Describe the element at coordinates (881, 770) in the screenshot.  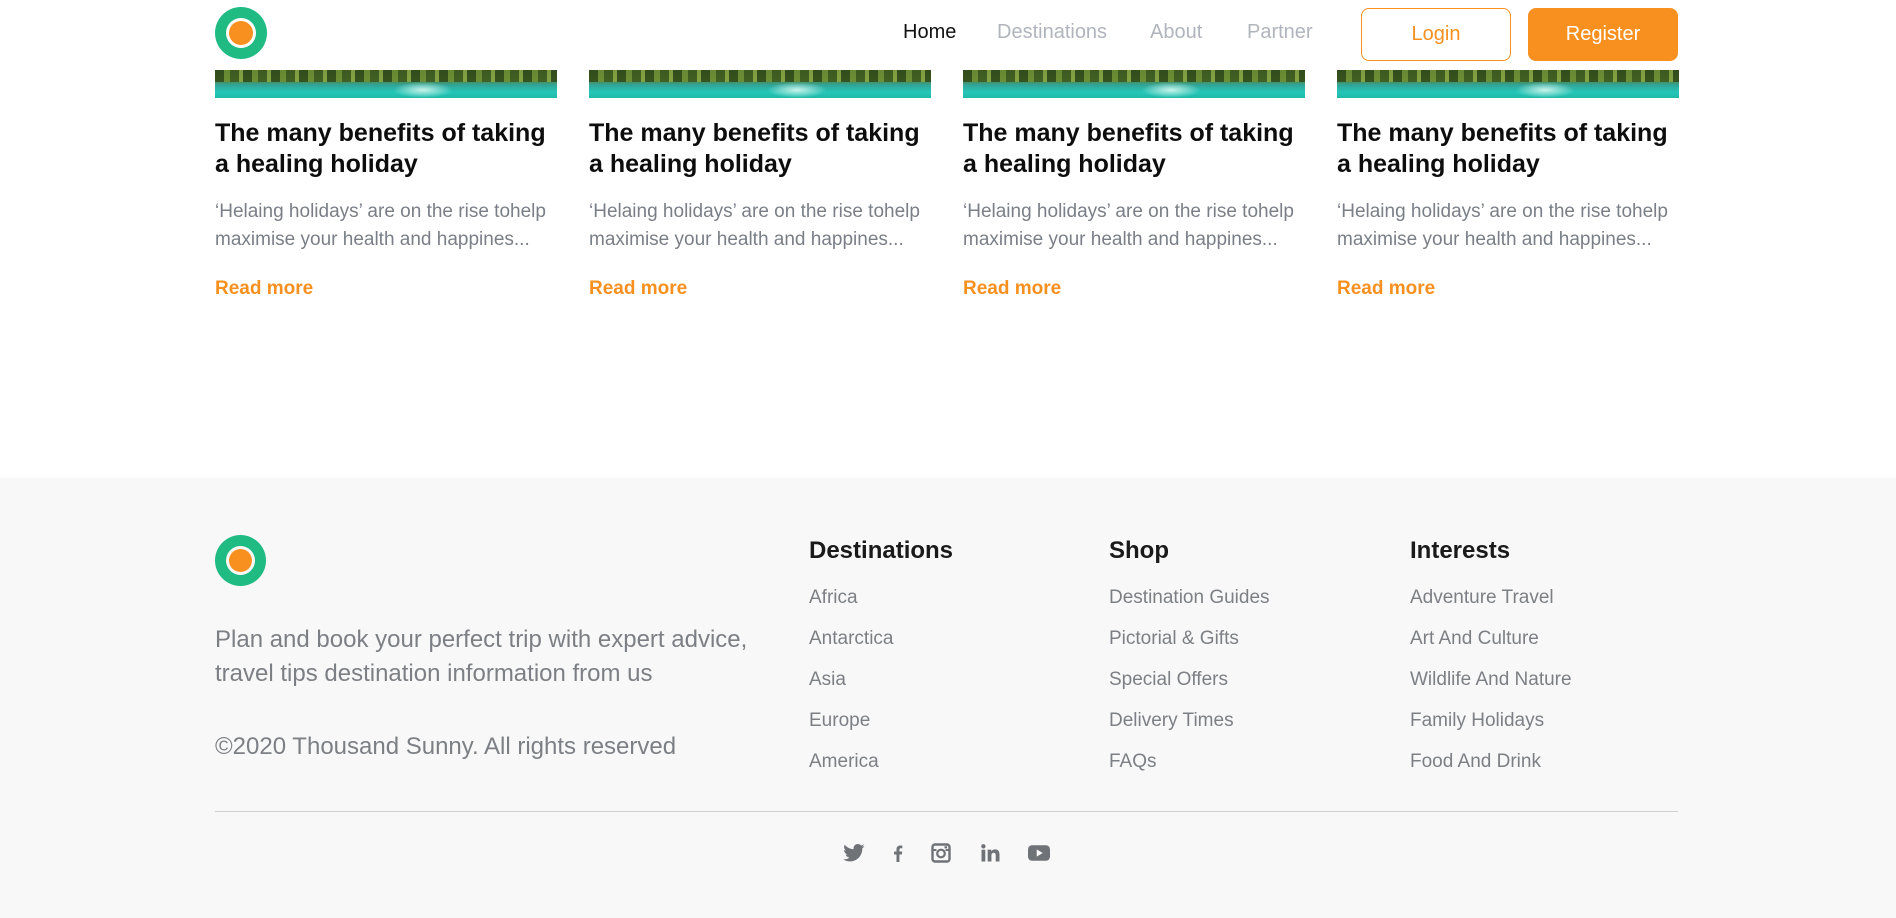
I see `footer-link: America` at that location.